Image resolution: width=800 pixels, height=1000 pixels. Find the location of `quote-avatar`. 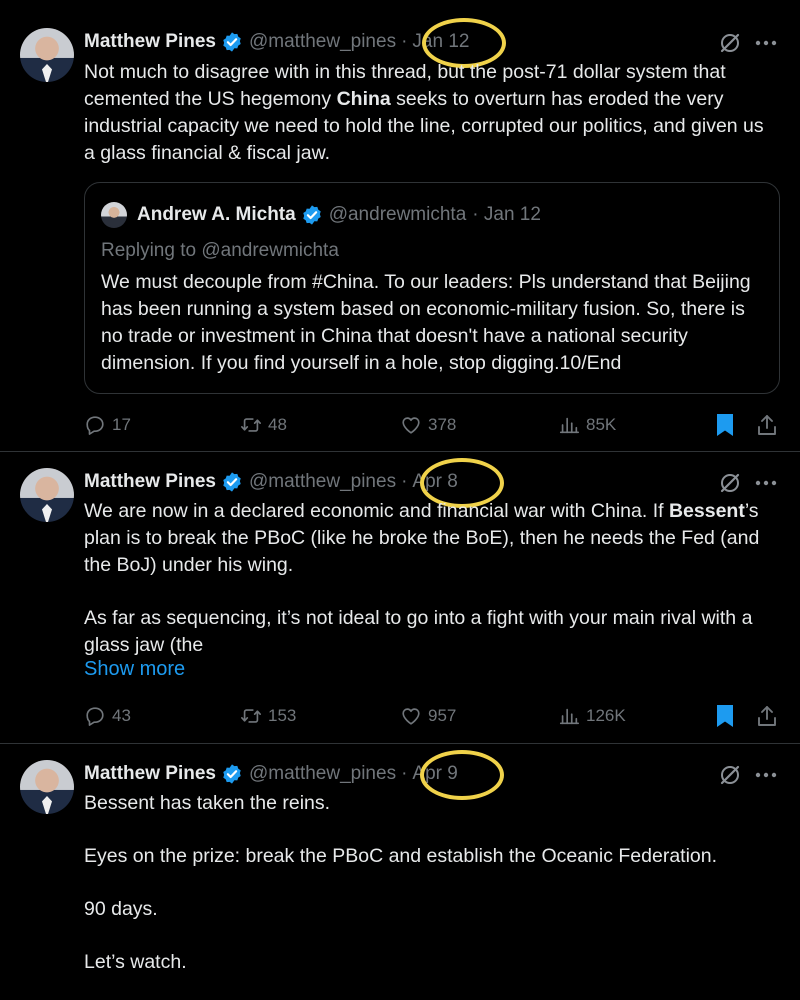

quote-avatar is located at coordinates (114, 215).